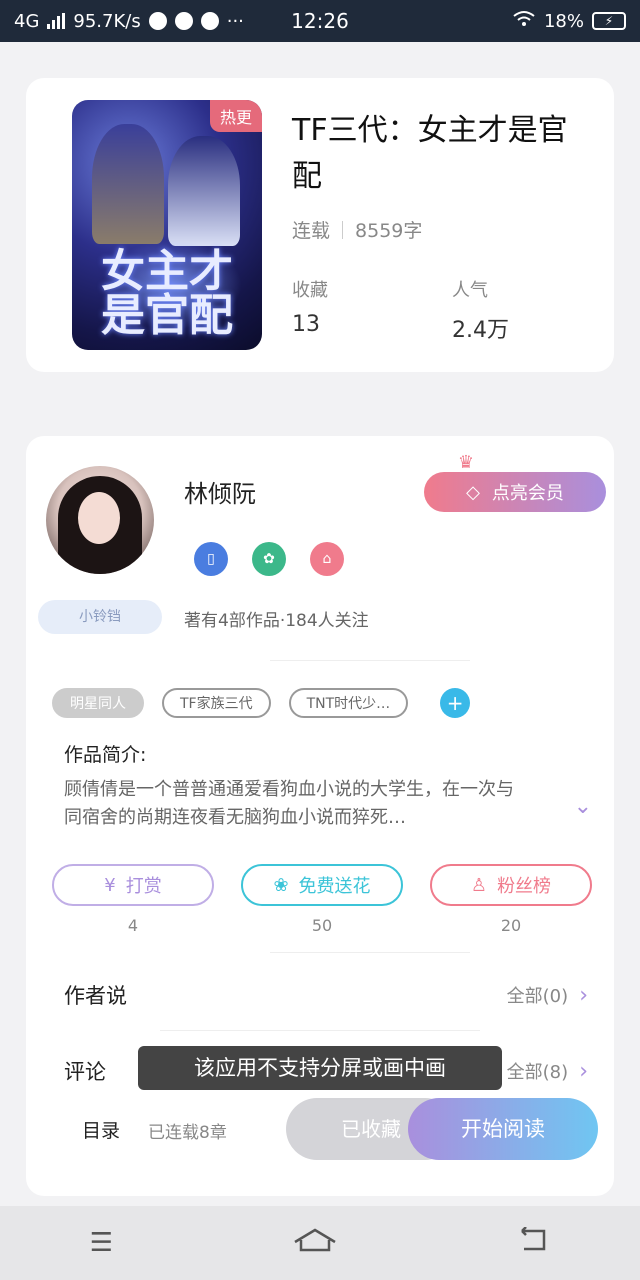  What do you see at coordinates (334, 886) in the screenshot?
I see `flower-label: 免费送花` at bounding box center [334, 886].